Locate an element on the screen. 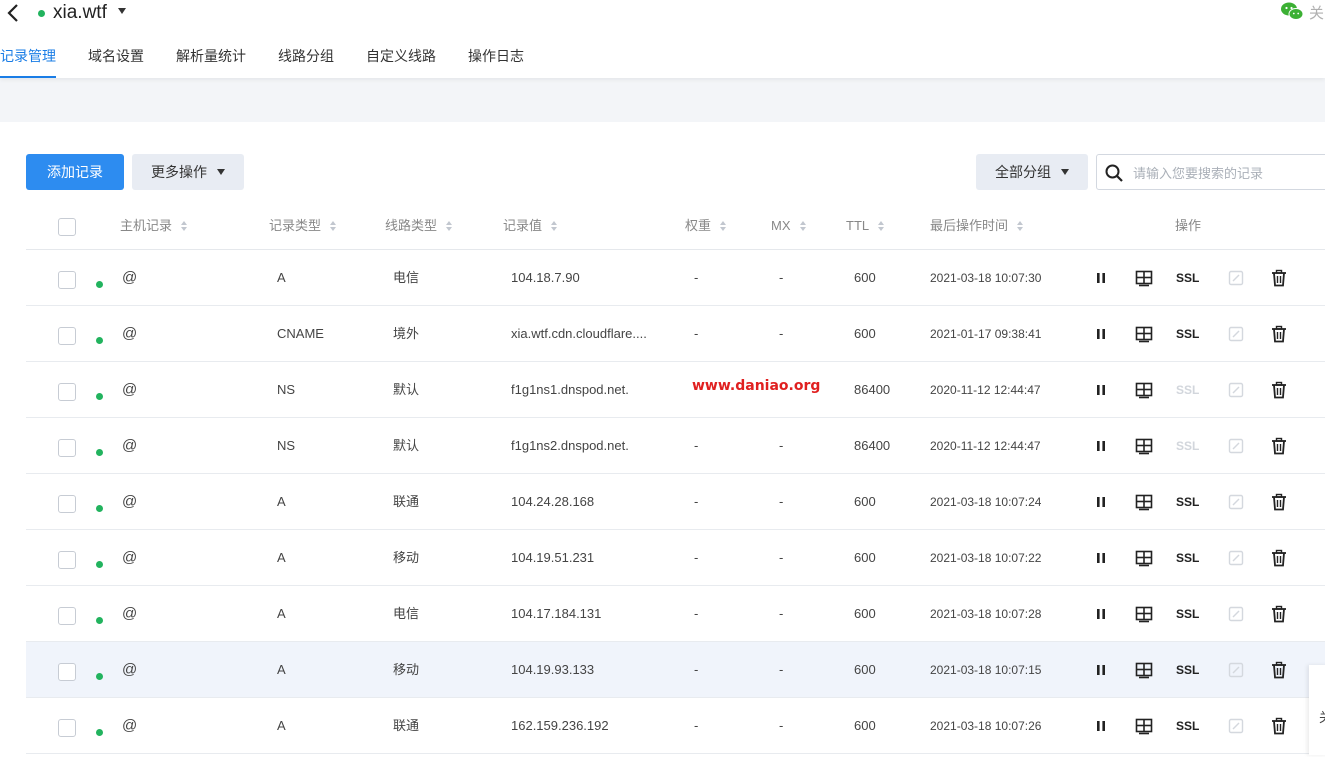  side-float-panel: 关 is located at coordinates (1317, 710).